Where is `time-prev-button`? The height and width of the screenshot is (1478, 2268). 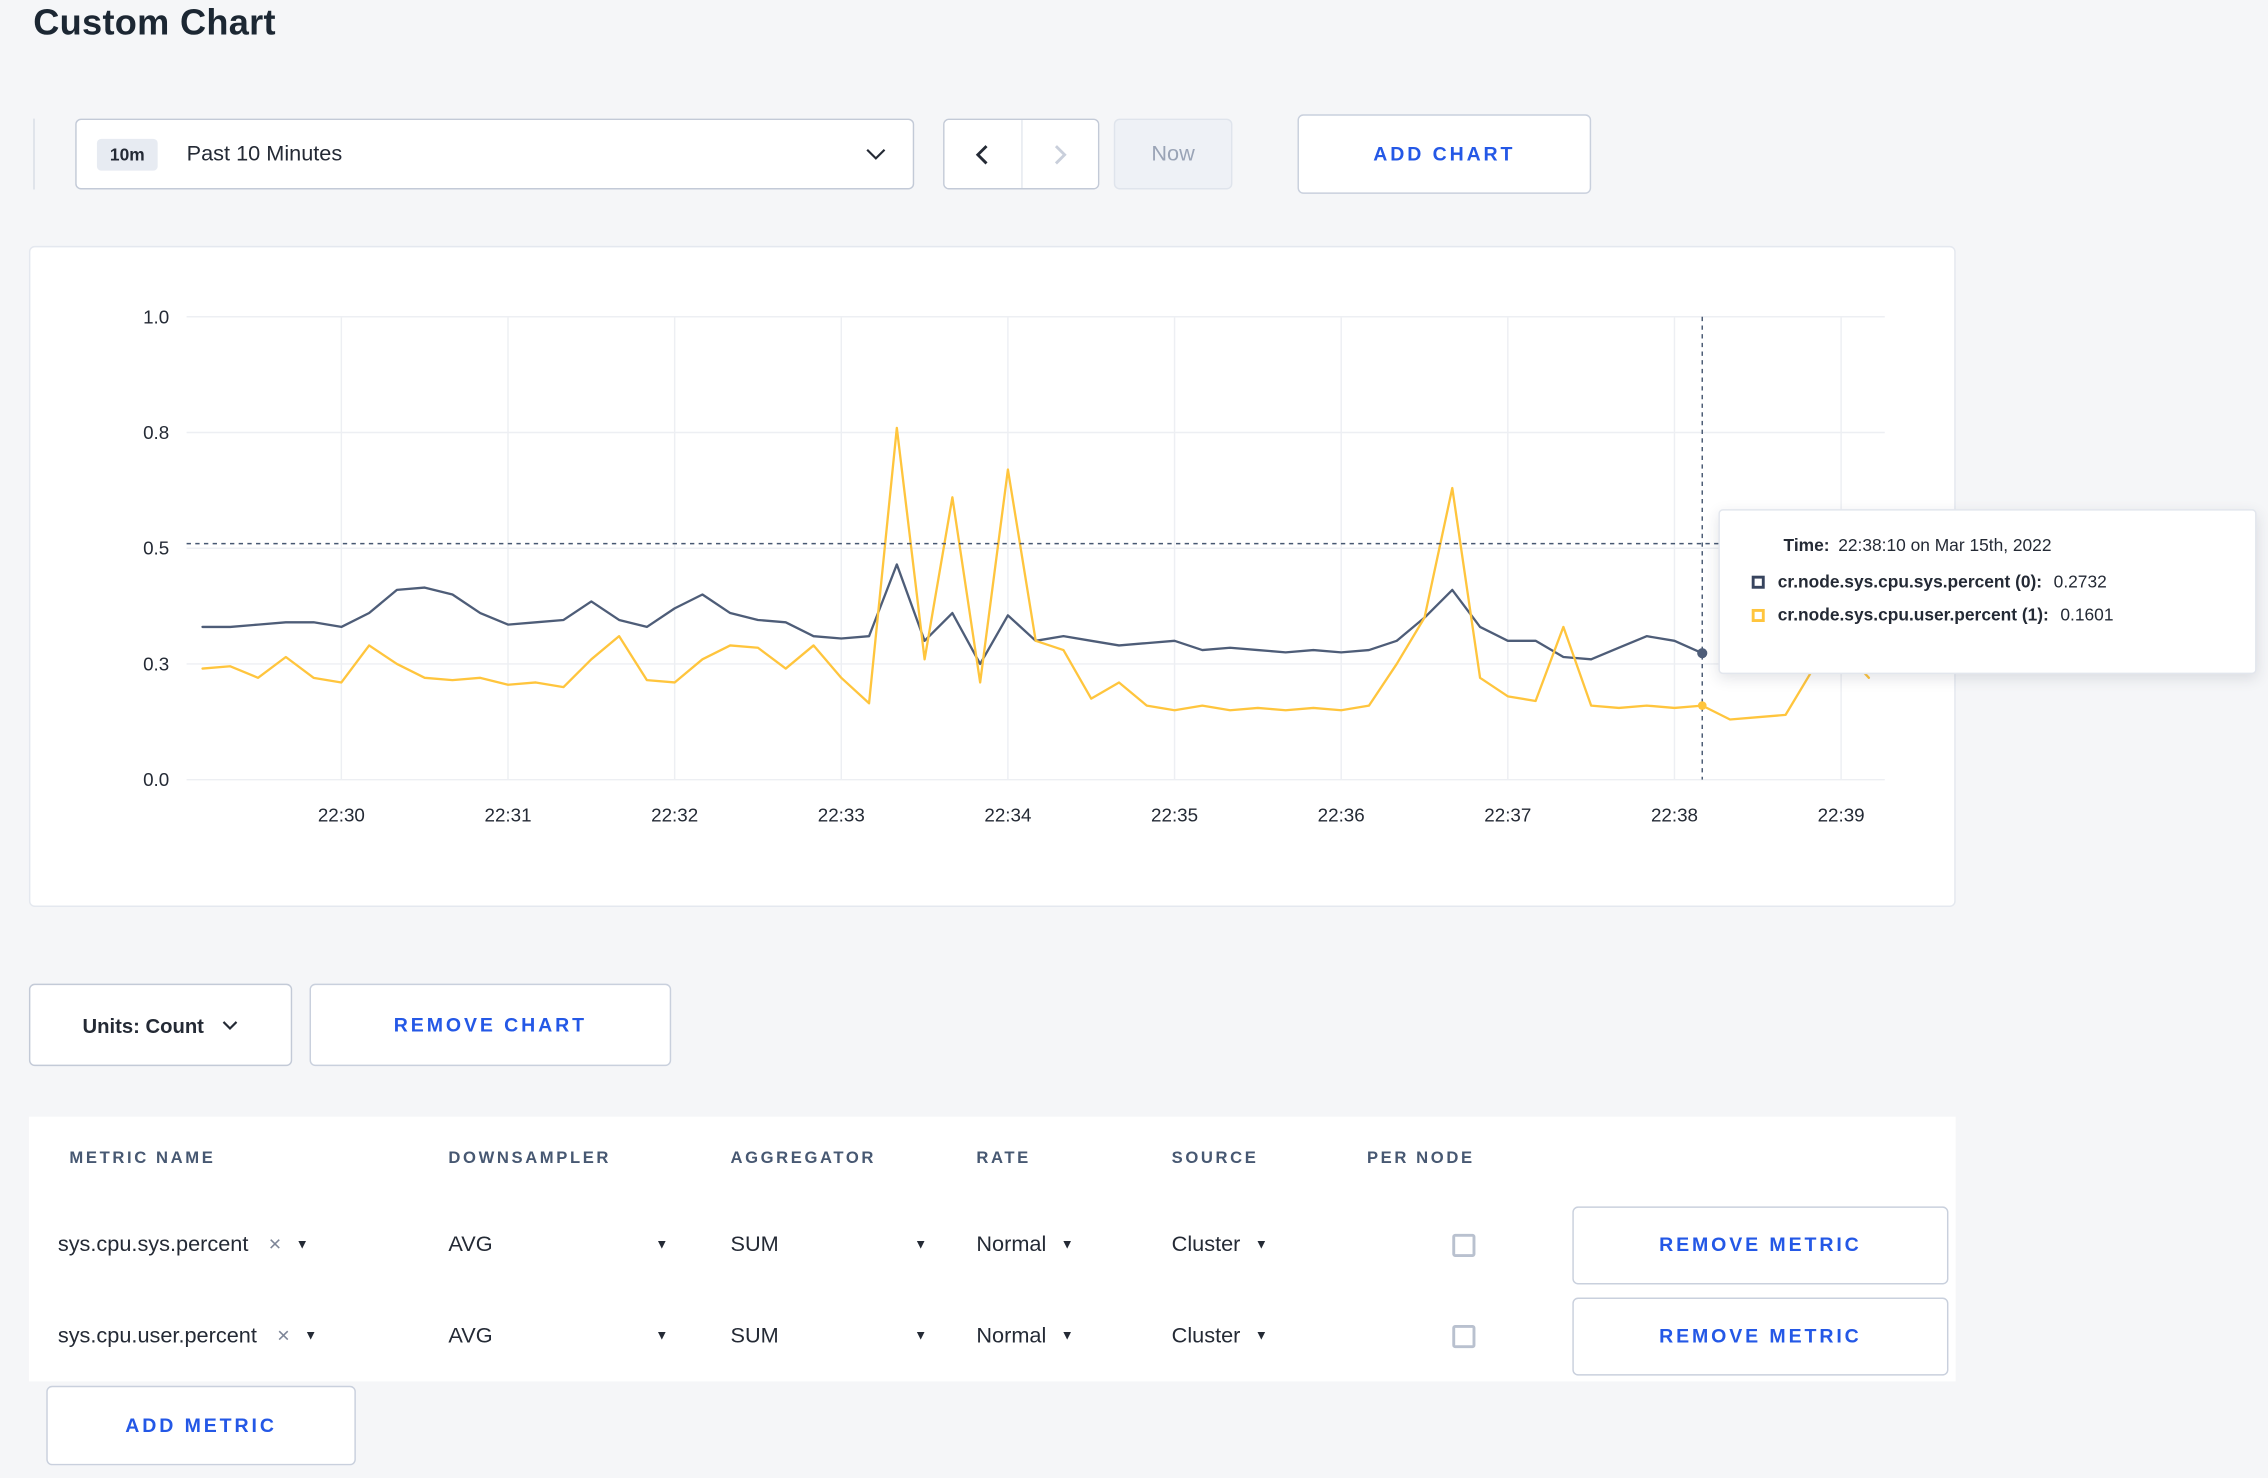 time-prev-button is located at coordinates (982, 154).